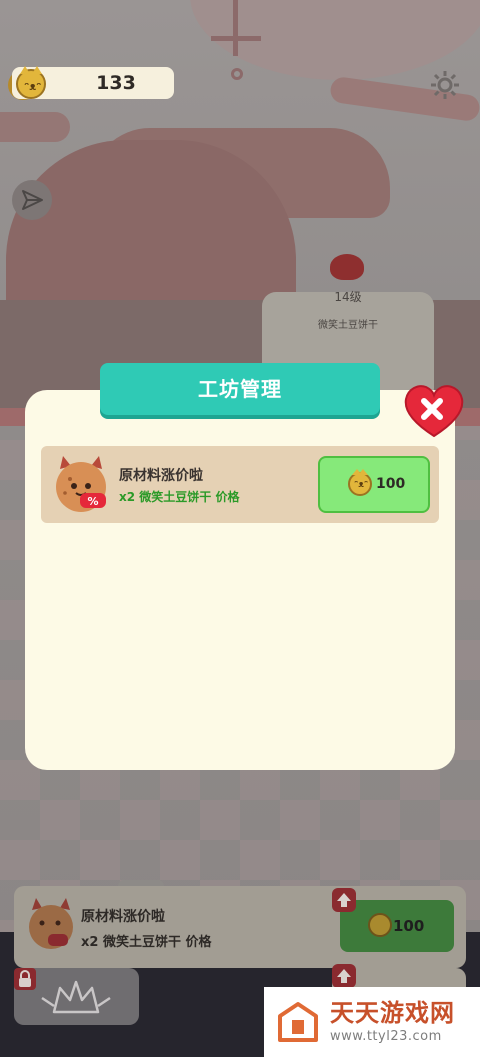 The image size is (480, 1057). I want to click on bottom-buy-price: 100, so click(409, 926).